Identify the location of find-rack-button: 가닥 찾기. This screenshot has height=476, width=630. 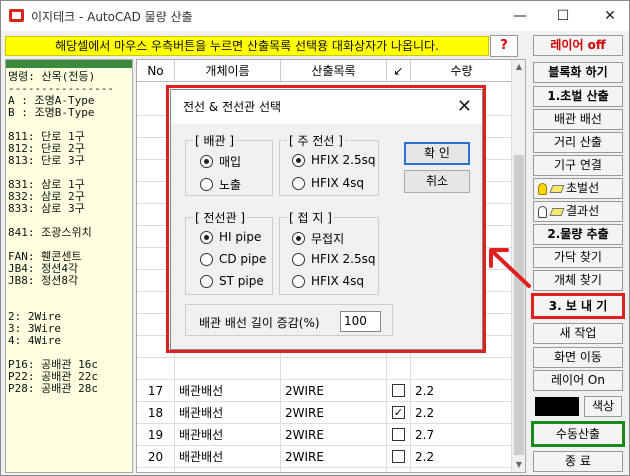
(578, 257).